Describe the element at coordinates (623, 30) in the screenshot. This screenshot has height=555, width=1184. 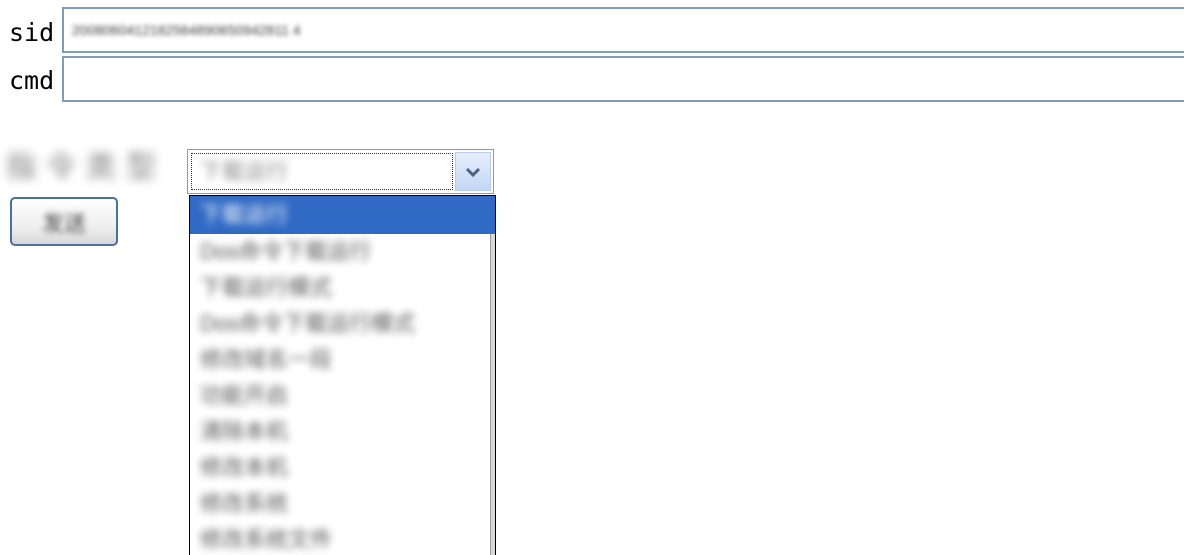
I see `sid-input: 2008060412182564890650942811 4` at that location.